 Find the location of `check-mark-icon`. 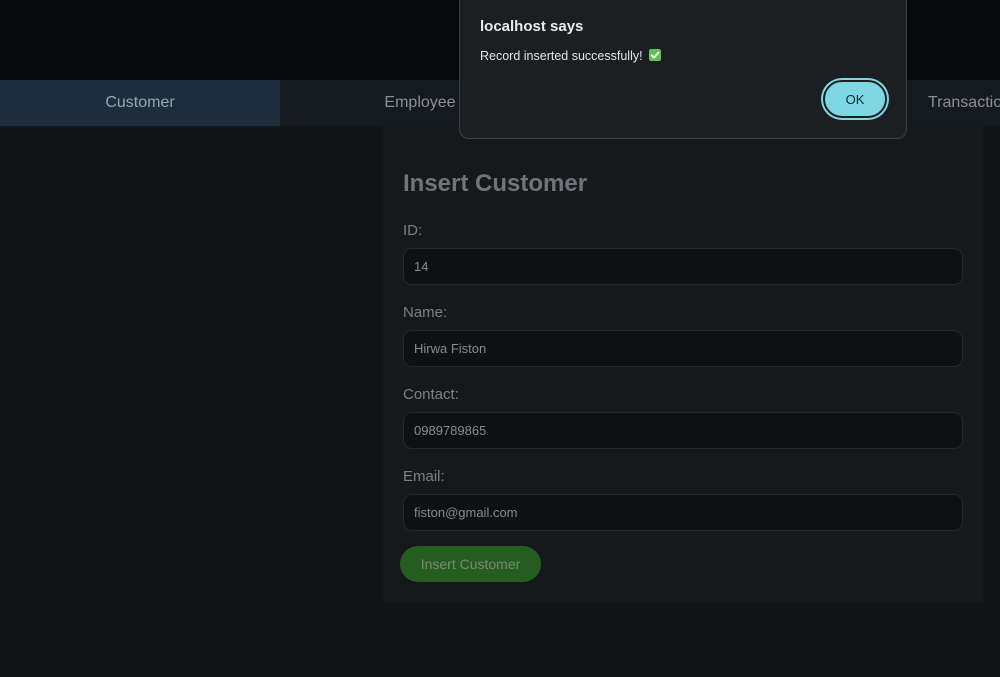

check-mark-icon is located at coordinates (654, 55).